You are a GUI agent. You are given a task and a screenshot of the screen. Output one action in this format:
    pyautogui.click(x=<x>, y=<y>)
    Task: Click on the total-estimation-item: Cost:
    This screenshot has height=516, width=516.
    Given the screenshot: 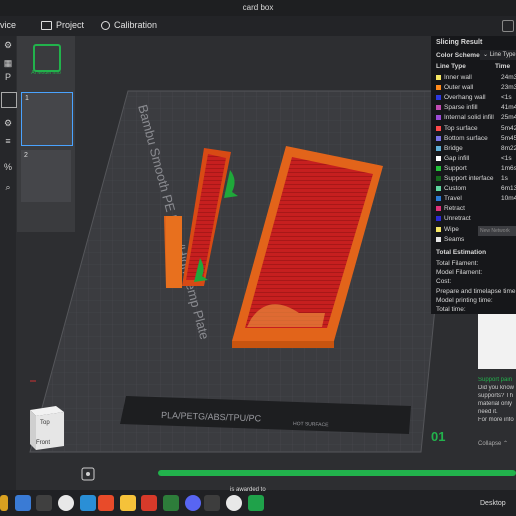 What is the action you would take?
    pyautogui.click(x=444, y=282)
    